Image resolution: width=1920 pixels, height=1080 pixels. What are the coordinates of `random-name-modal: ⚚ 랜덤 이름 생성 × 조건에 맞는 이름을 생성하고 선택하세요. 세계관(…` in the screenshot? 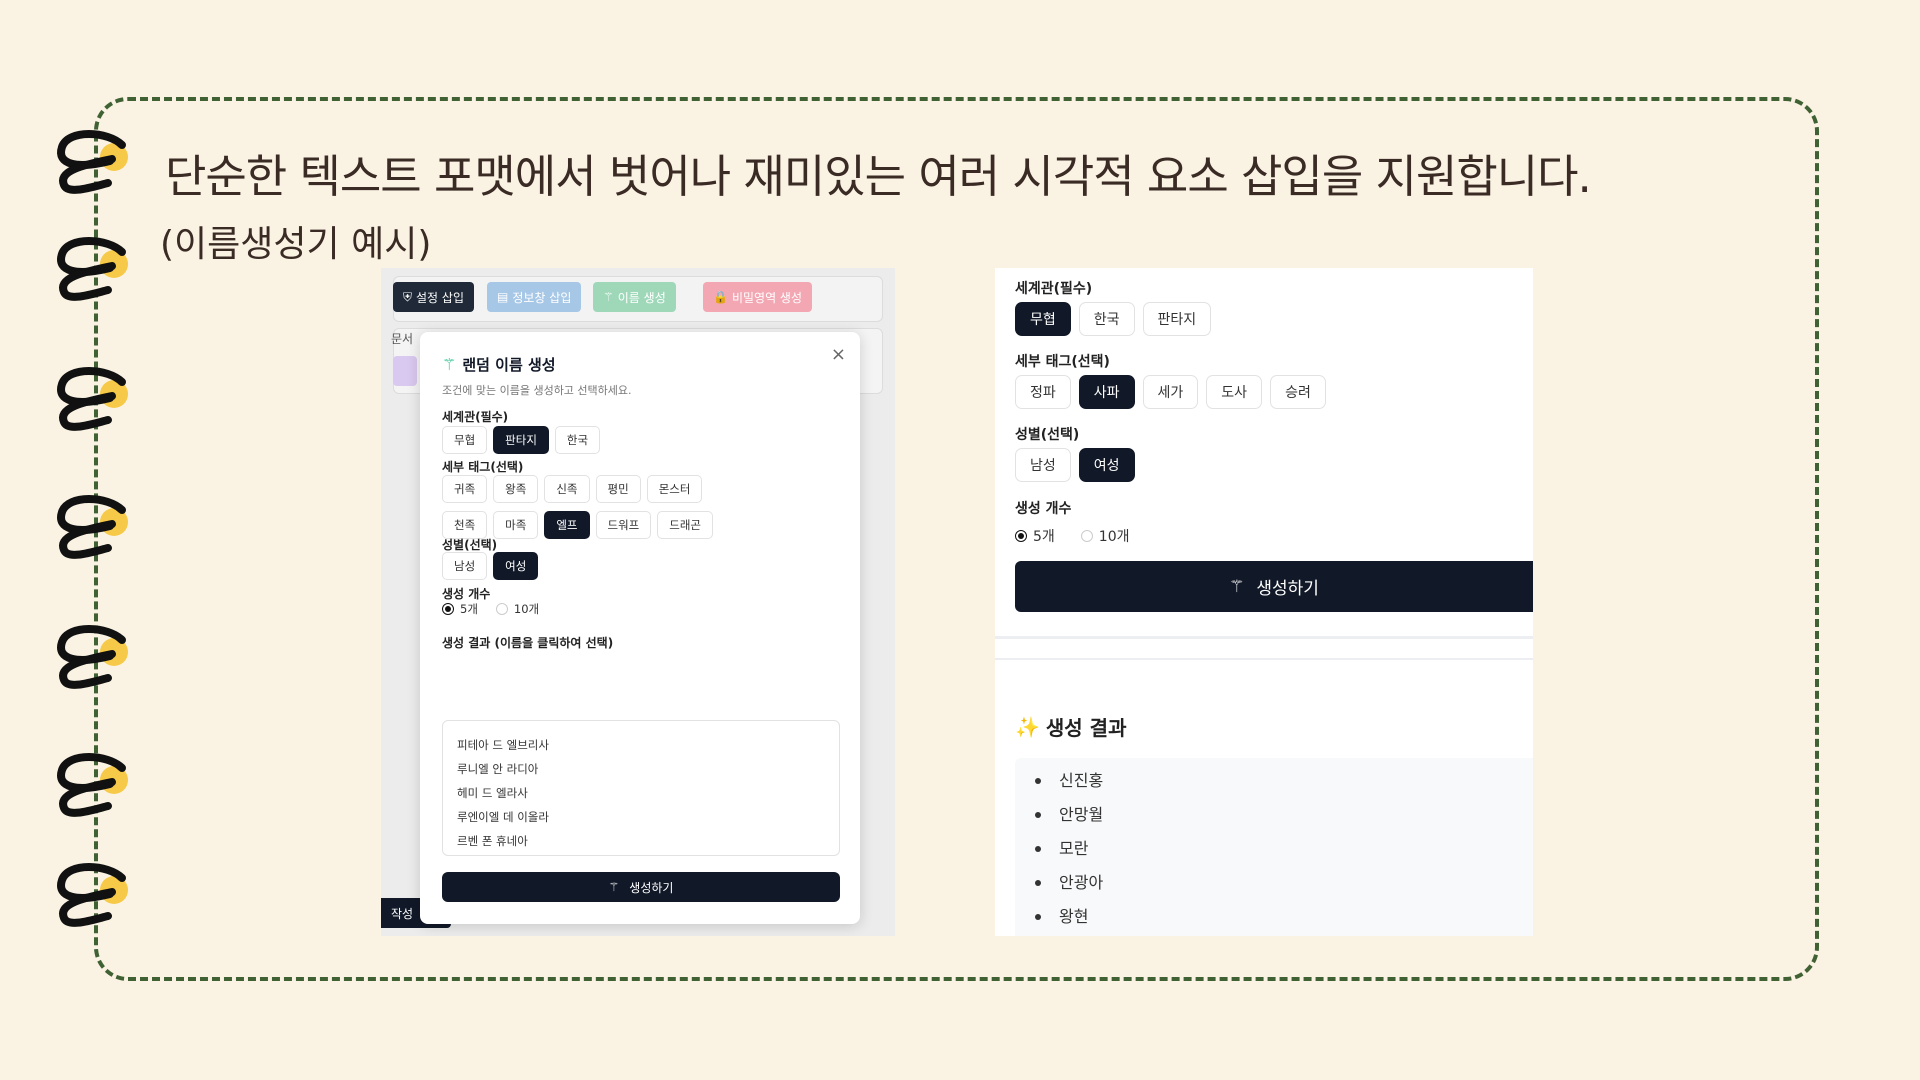 It's located at (640, 628).